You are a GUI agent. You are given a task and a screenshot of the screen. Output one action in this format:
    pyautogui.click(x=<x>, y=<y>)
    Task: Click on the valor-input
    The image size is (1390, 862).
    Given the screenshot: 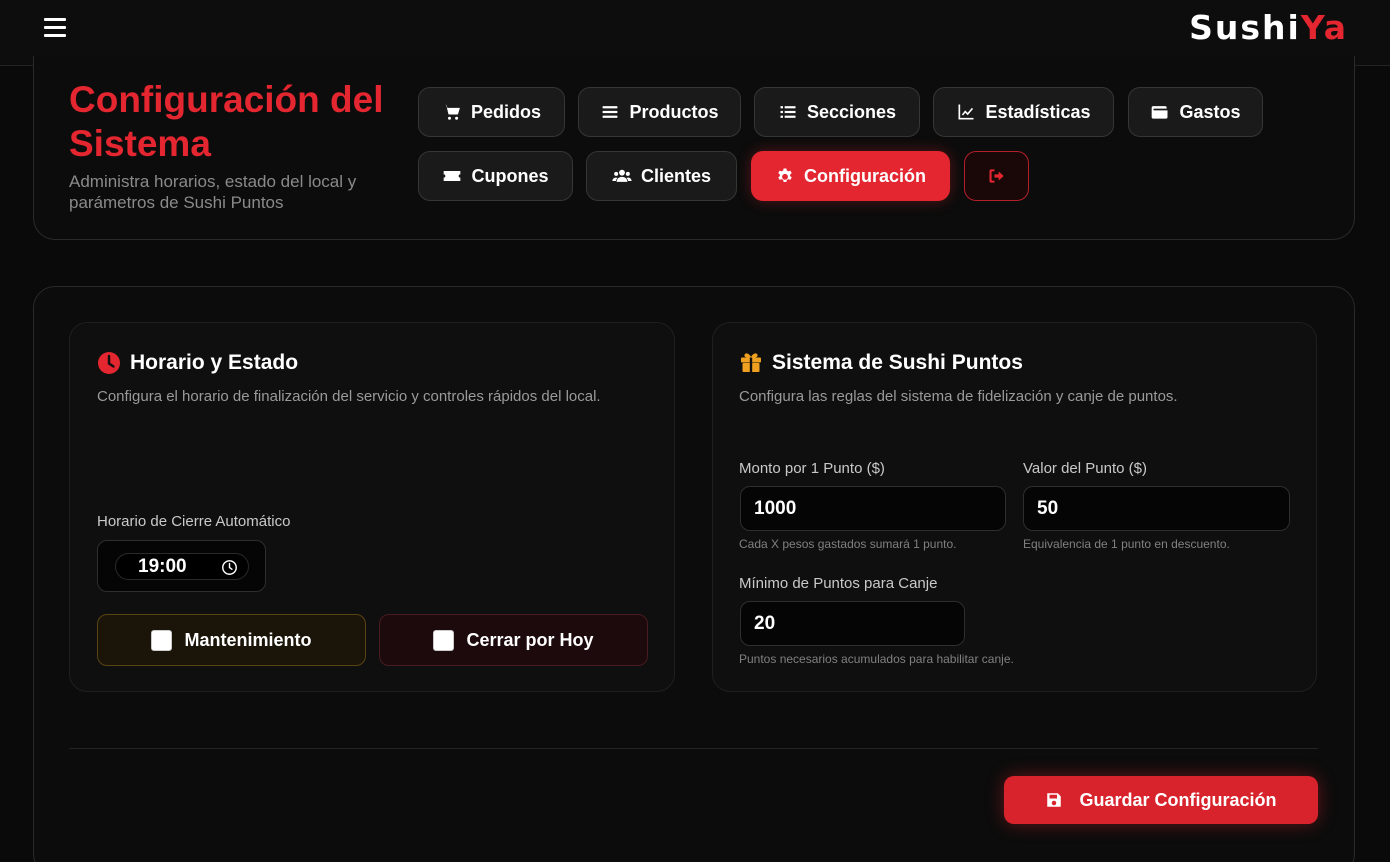 What is the action you would take?
    pyautogui.click(x=1156, y=508)
    